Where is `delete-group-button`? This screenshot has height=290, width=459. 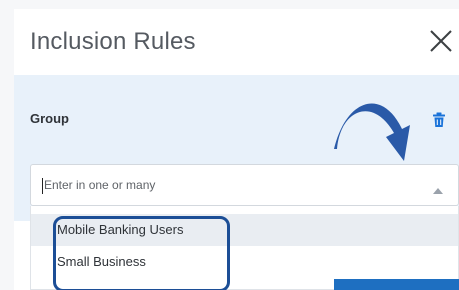
delete-group-button is located at coordinates (439, 120).